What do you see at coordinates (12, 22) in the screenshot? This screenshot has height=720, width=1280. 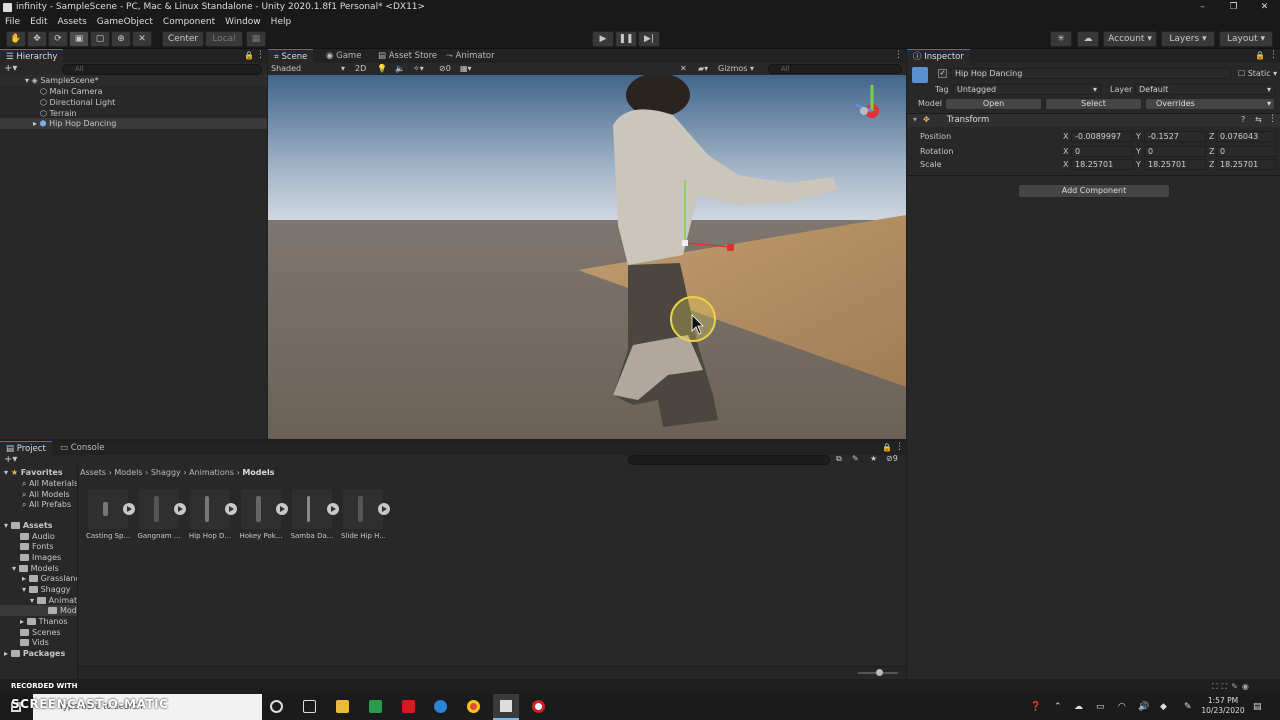 I see `menu-file: File` at bounding box center [12, 22].